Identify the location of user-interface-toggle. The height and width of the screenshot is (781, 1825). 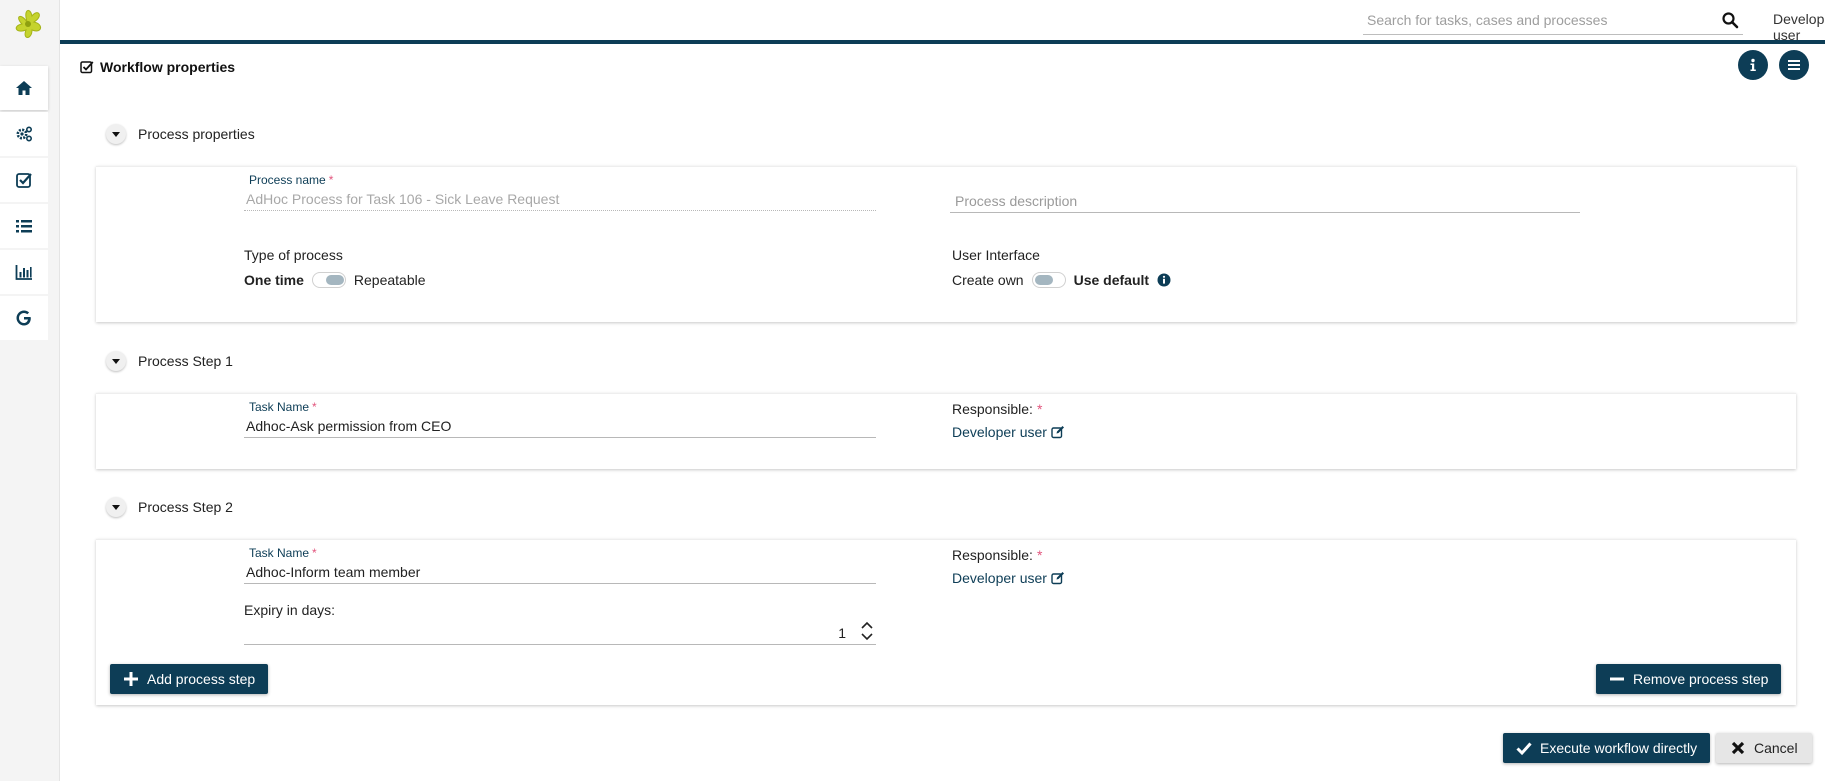
(1048, 280).